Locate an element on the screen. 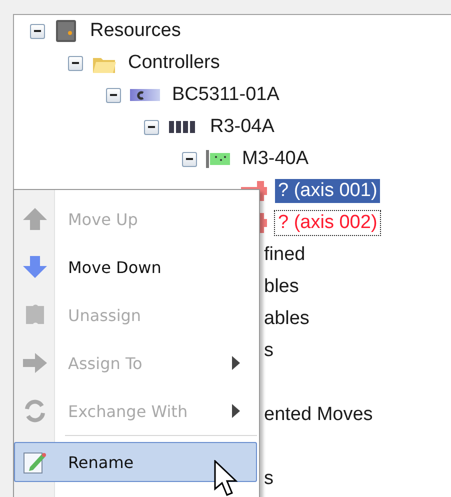  tree-item: Resources is located at coordinates (135, 31).